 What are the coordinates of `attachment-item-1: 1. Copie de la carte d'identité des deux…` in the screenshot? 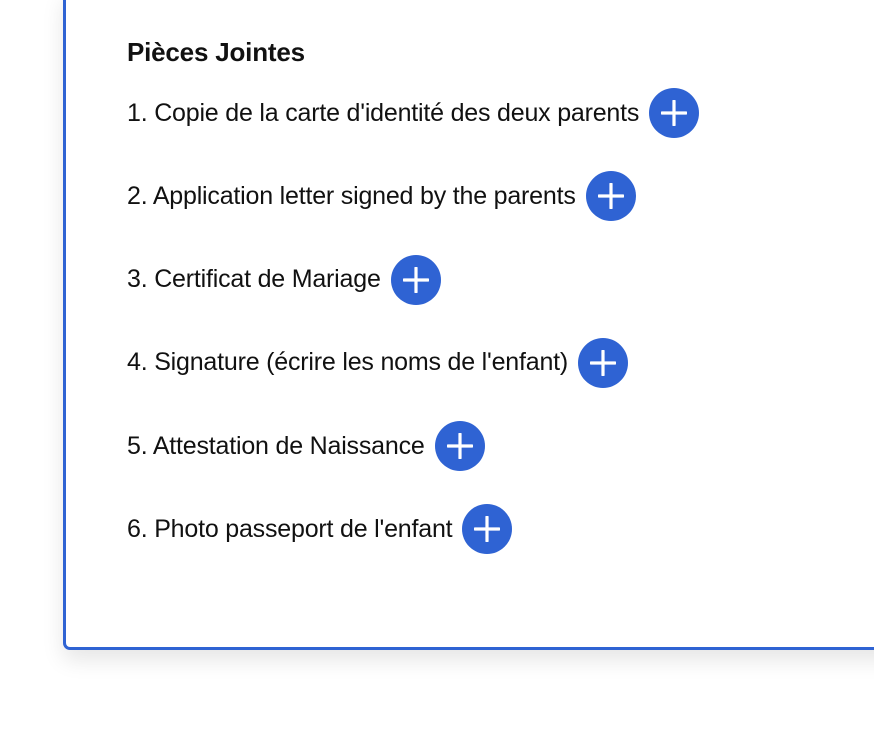 It's located at (413, 113).